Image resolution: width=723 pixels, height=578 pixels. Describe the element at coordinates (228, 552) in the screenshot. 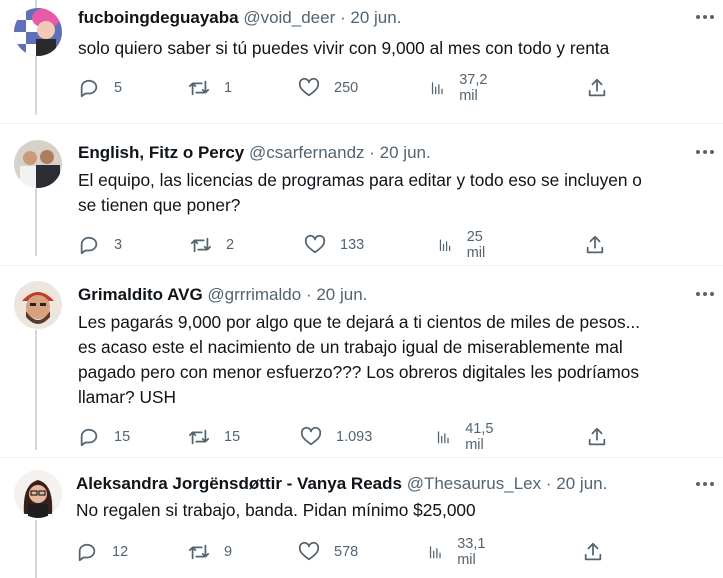

I see `retweet-count: 9` at that location.